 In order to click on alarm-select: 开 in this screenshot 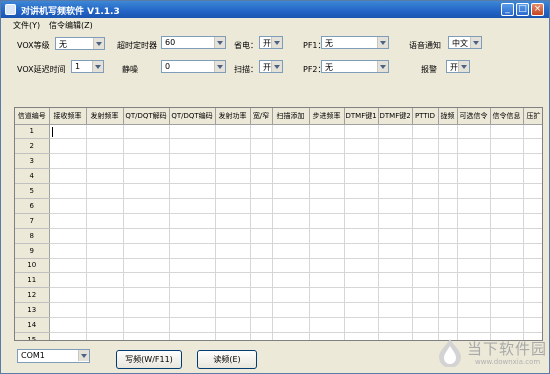, I will do `click(458, 66)`.